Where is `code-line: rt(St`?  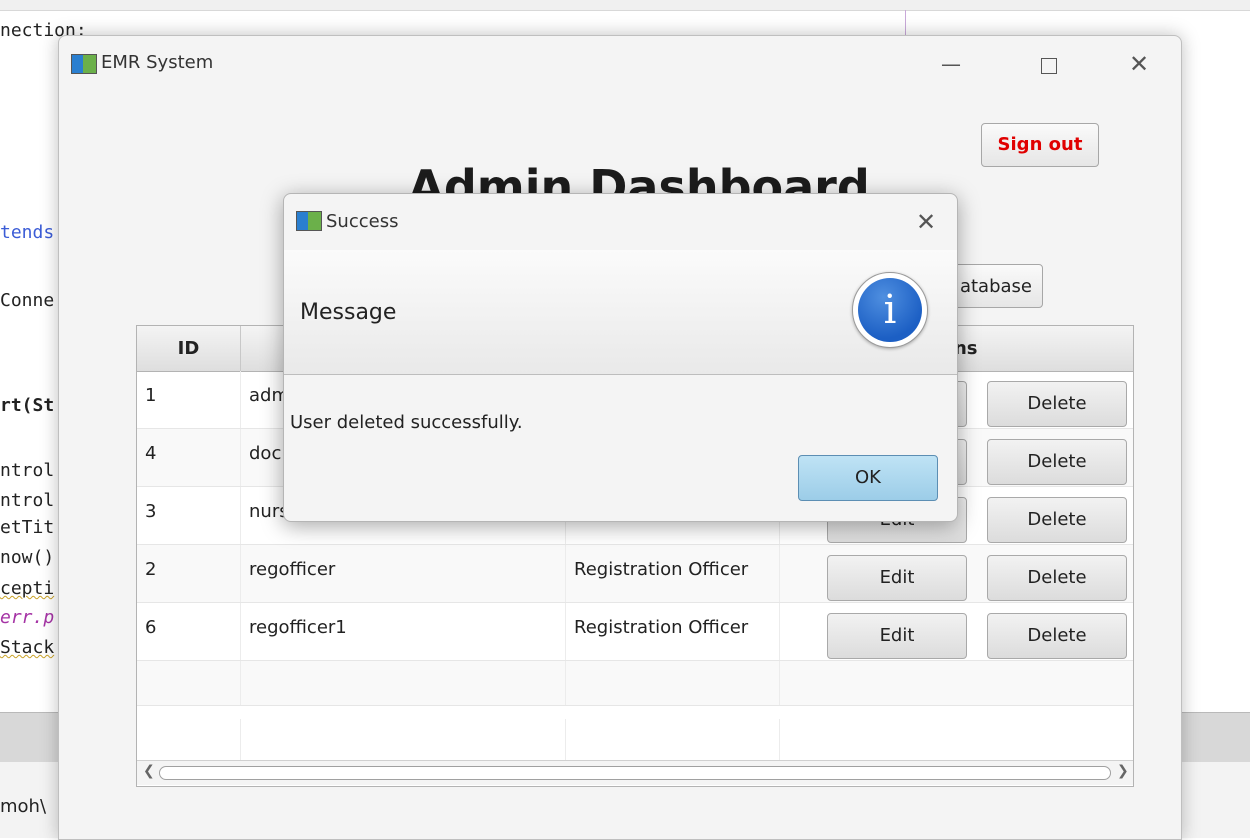
code-line: rt(St is located at coordinates (27, 405).